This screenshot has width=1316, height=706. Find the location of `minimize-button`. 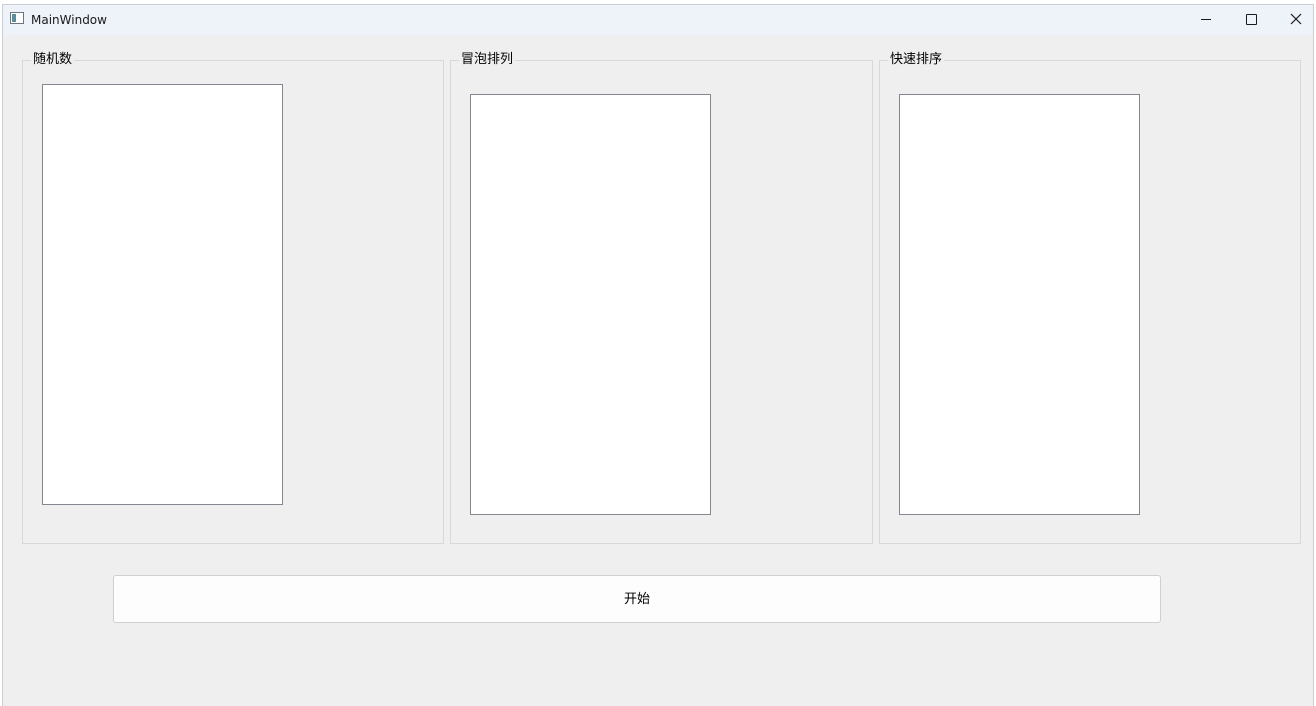

minimize-button is located at coordinates (1206, 20).